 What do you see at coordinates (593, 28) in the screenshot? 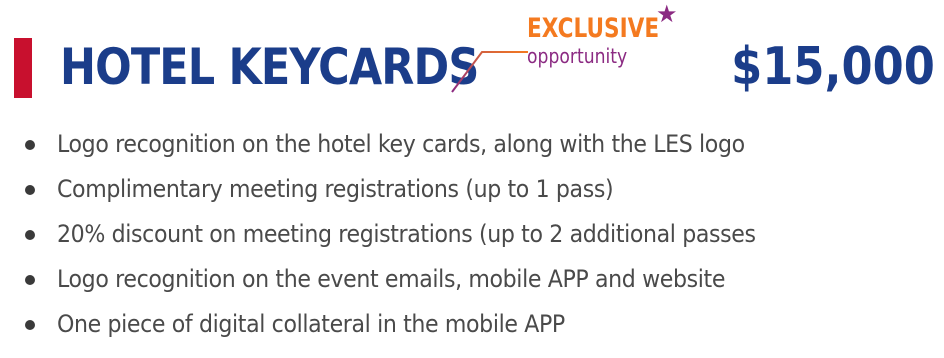
I see `exclusive-badge-text: EXCLUSIVE` at bounding box center [593, 28].